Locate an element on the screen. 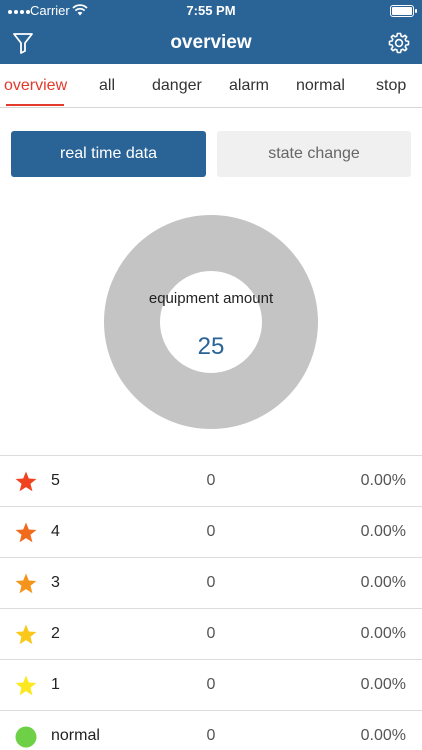 This screenshot has height=750, width=422. row-label: 4 is located at coordinates (55, 531).